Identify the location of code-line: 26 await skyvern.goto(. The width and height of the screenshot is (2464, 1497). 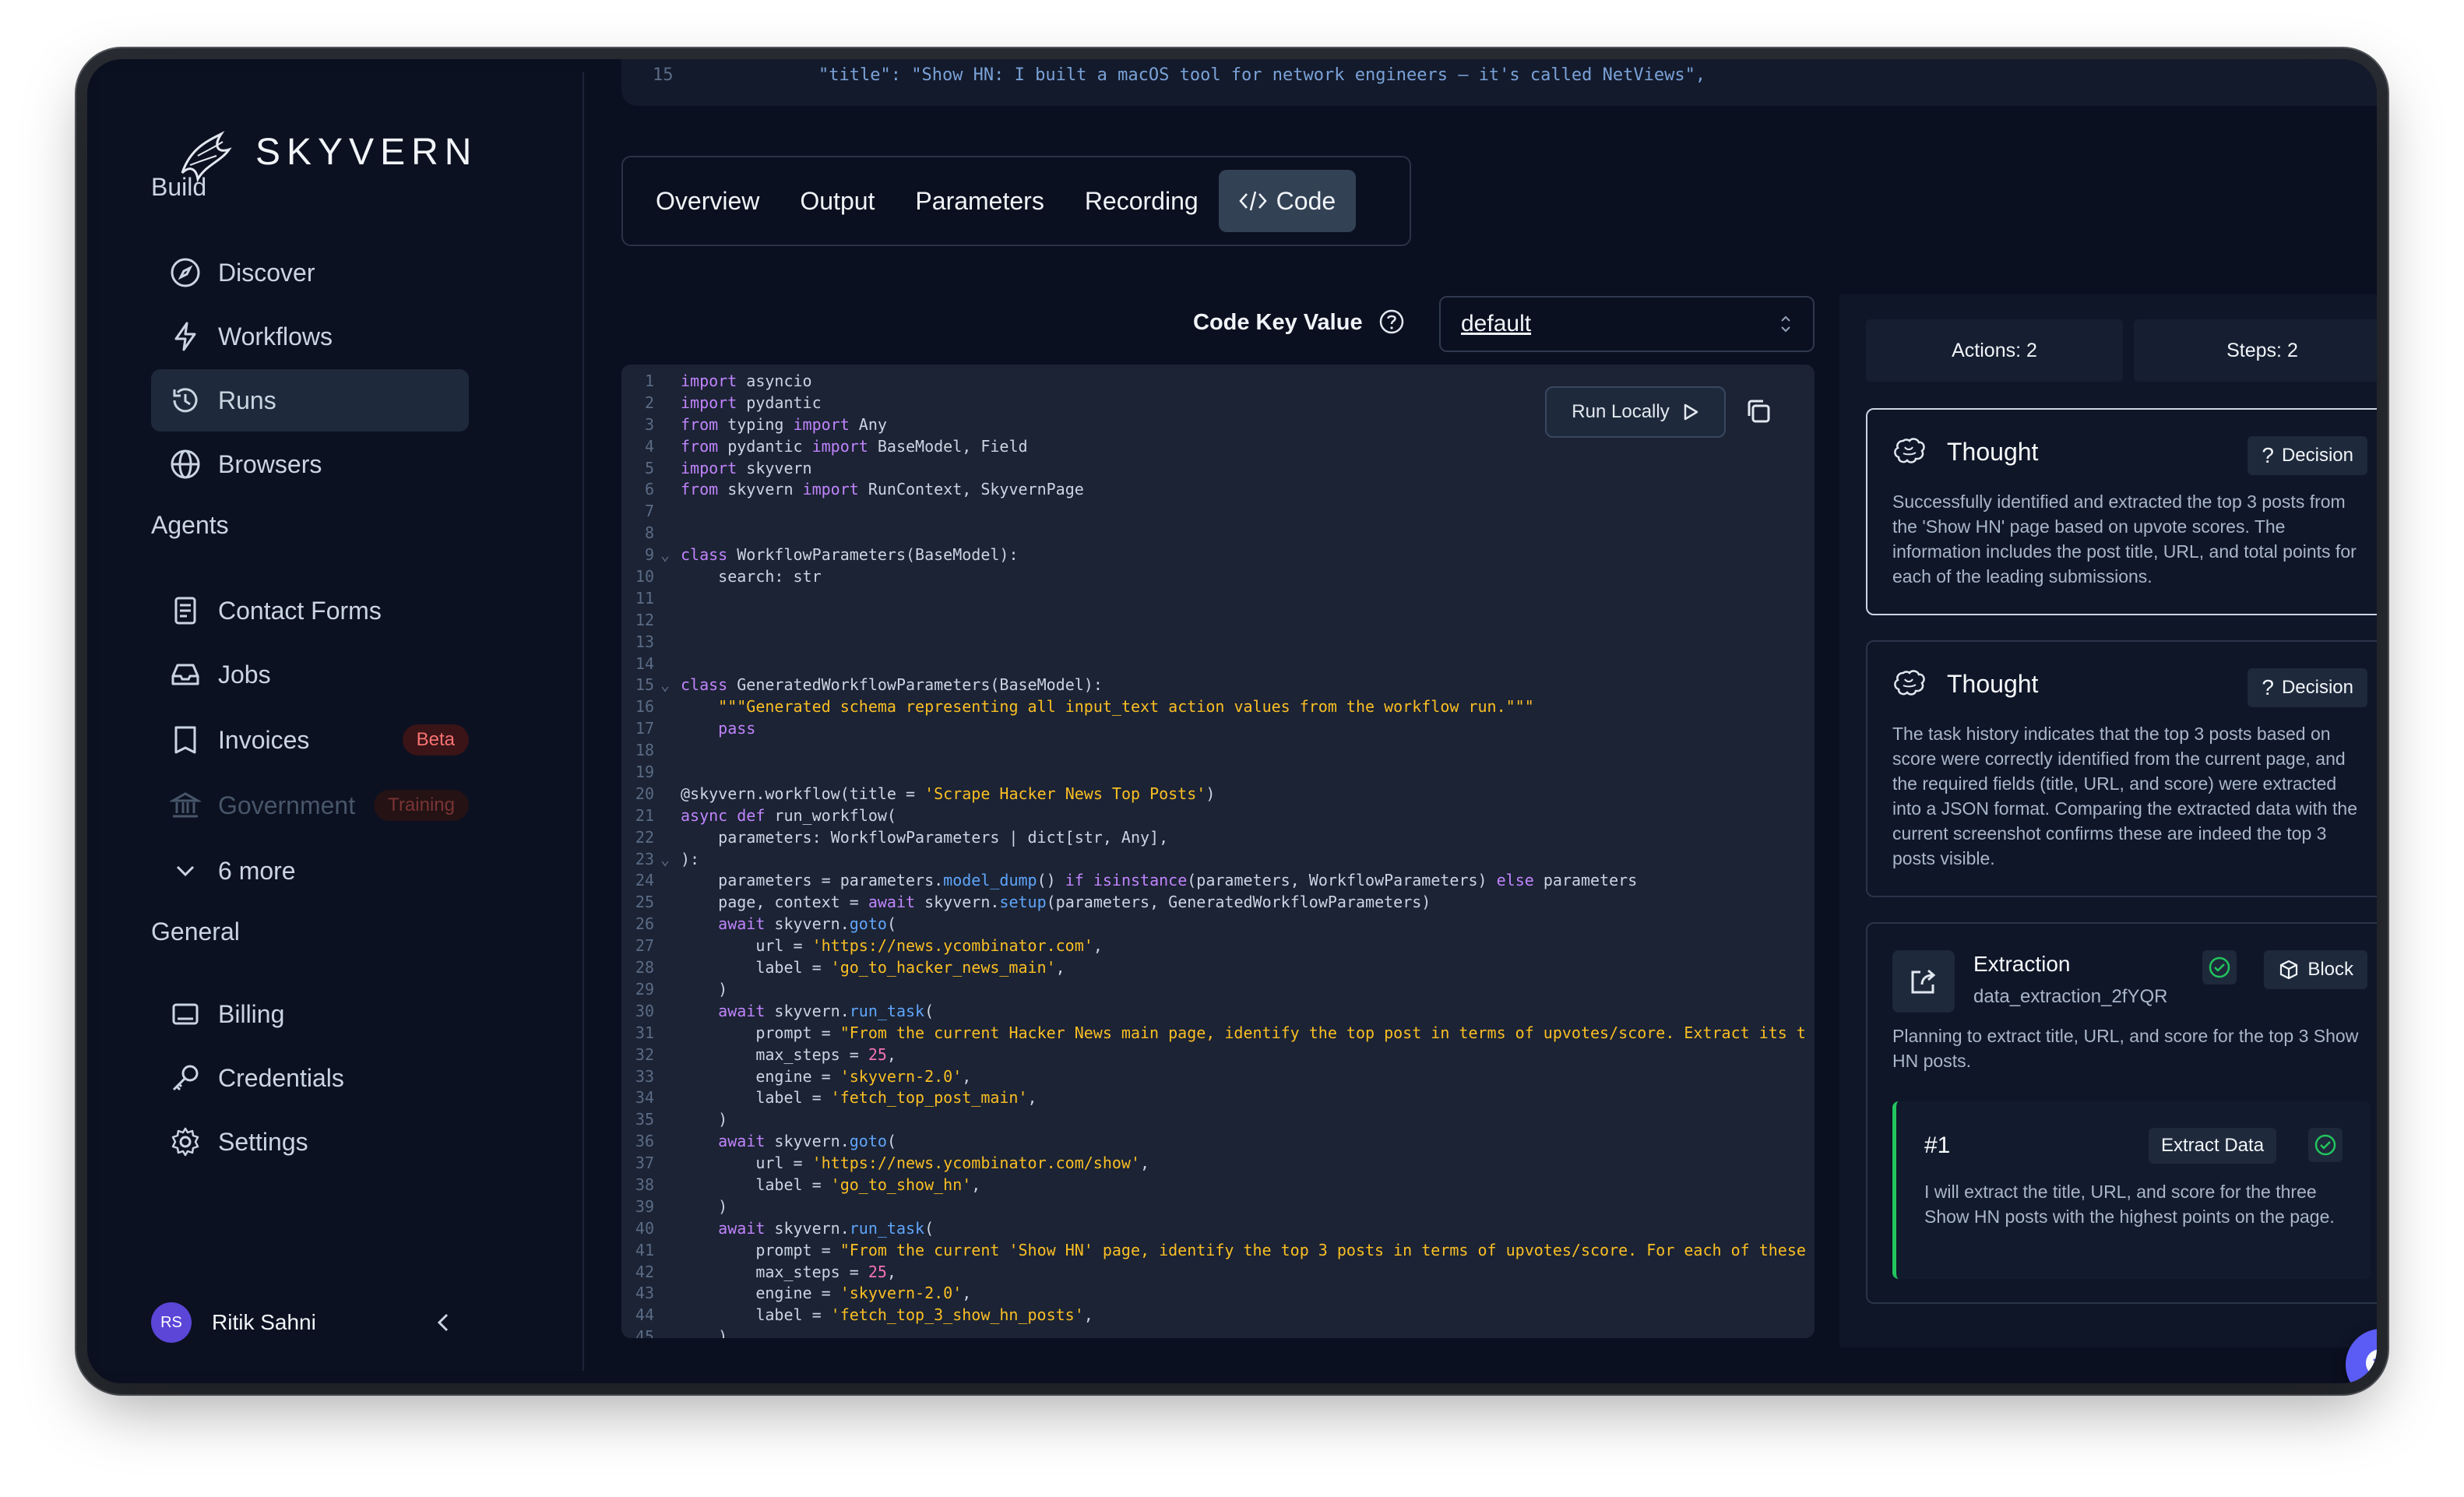
(1218, 925).